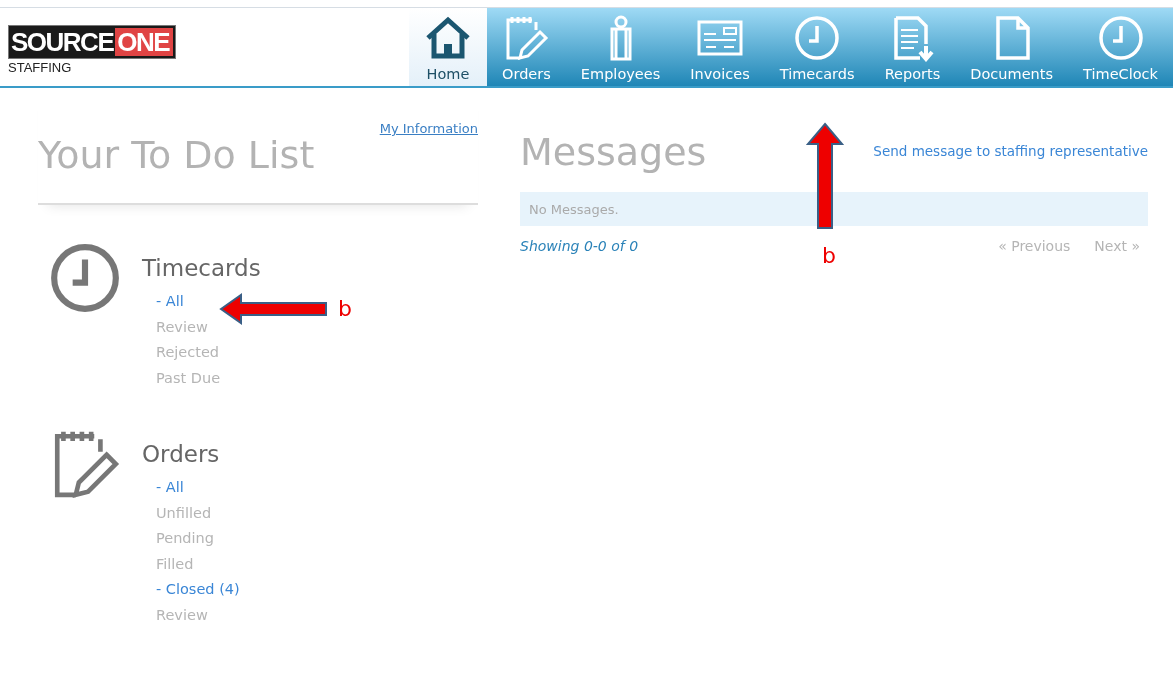 The width and height of the screenshot is (1173, 677). I want to click on todo-link: Rejected, so click(188, 353).